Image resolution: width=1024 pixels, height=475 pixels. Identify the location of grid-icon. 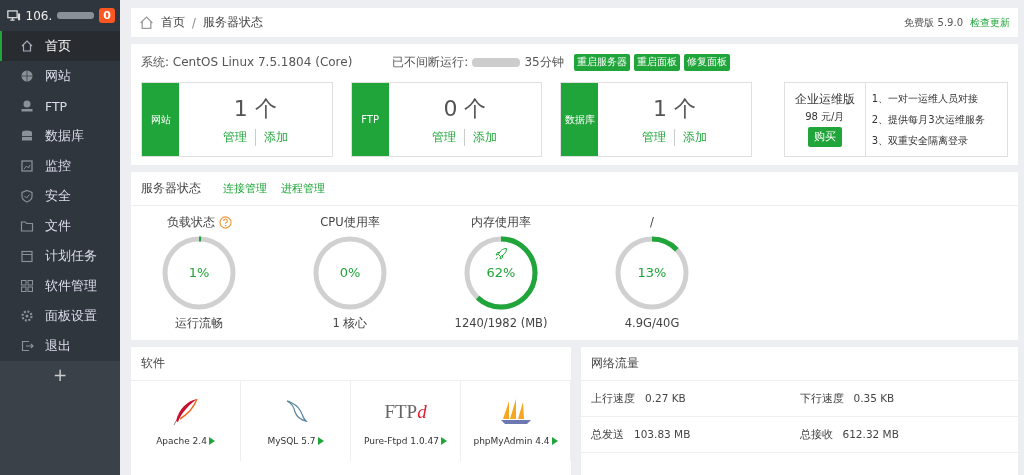
(27, 286).